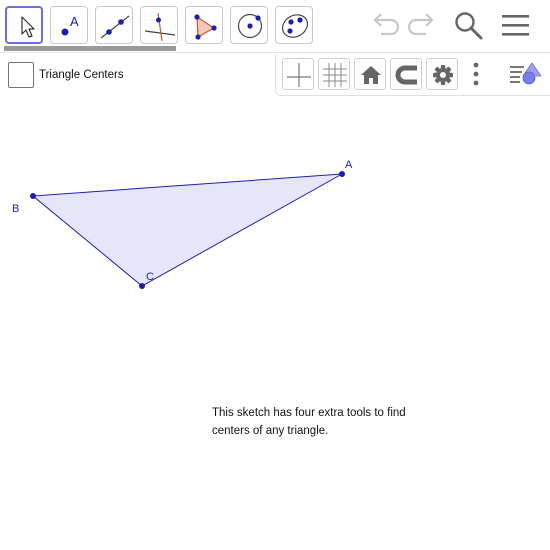 This screenshot has width=550, height=550. Describe the element at coordinates (15, 209) in the screenshot. I see `point-b-label: B` at that location.